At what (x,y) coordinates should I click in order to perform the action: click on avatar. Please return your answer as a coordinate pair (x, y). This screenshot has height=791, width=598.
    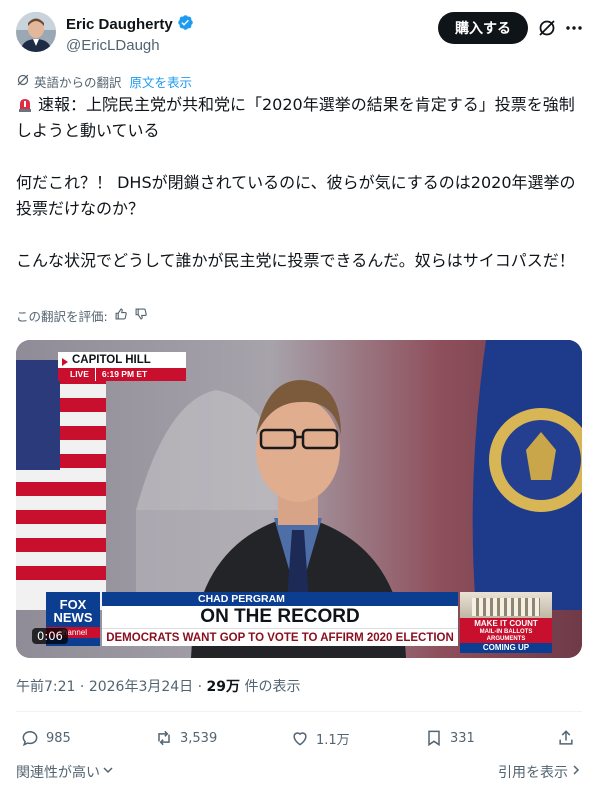
    Looking at the image, I should click on (36, 32).